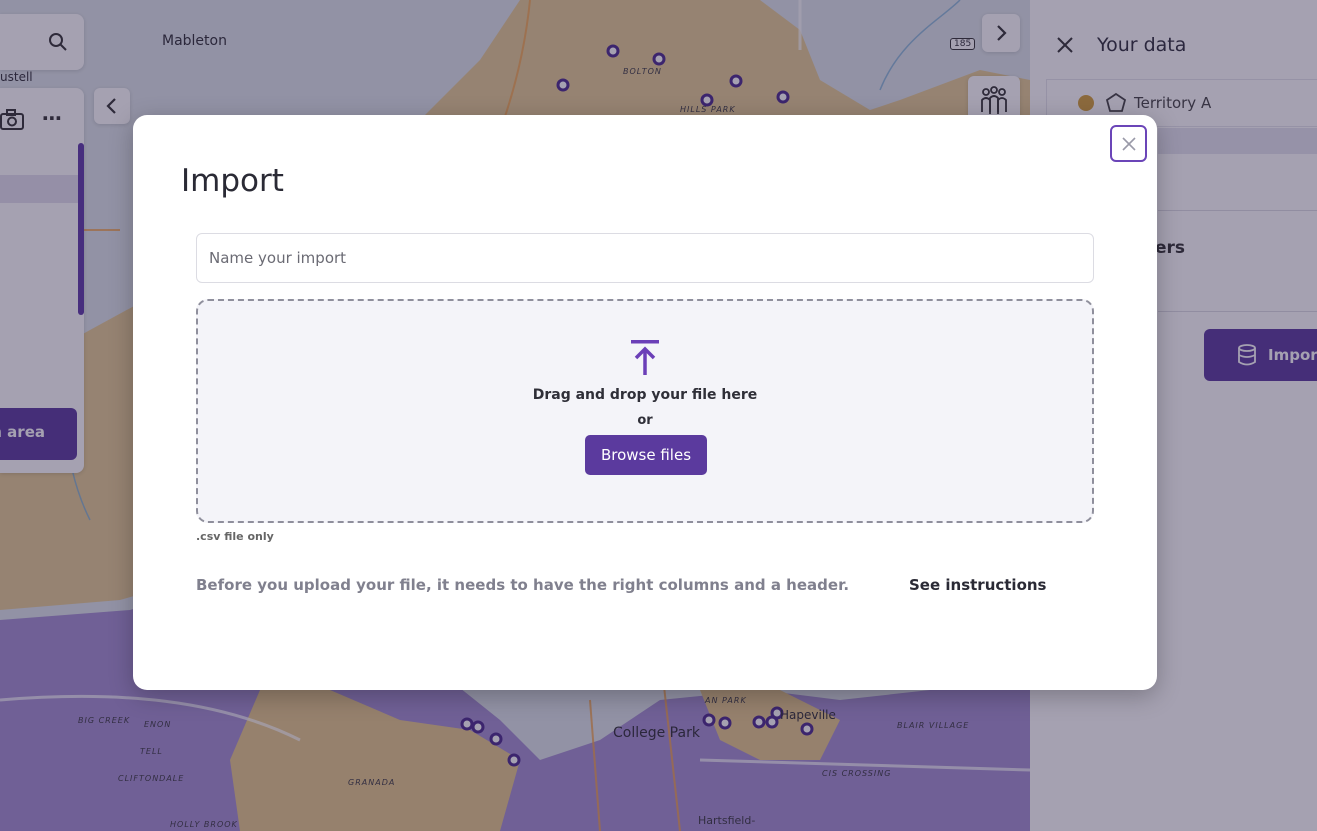 The width and height of the screenshot is (1317, 831). What do you see at coordinates (645, 357) in the screenshot?
I see `upload-icon` at bounding box center [645, 357].